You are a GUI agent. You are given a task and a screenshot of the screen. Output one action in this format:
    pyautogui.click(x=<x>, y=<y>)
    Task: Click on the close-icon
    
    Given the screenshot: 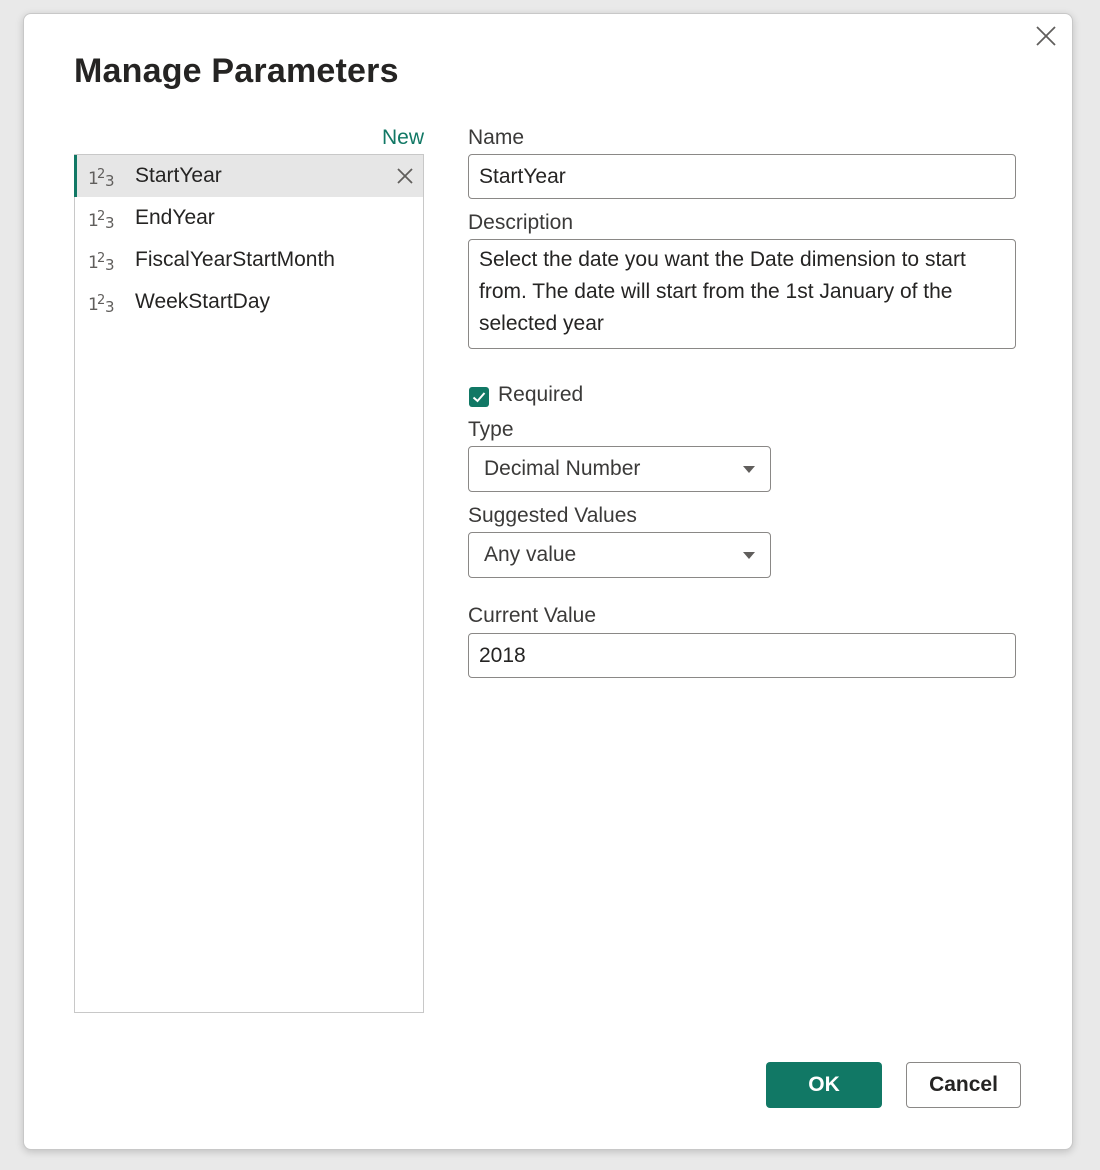 What is the action you would take?
    pyautogui.click(x=1046, y=36)
    